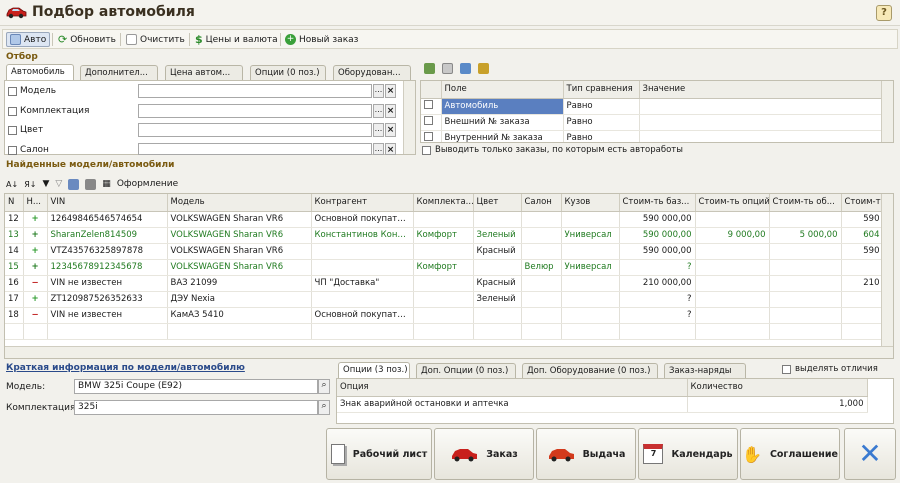  Describe the element at coordinates (390, 91) in the screenshot. I see `clear-field-icon: ×` at that location.